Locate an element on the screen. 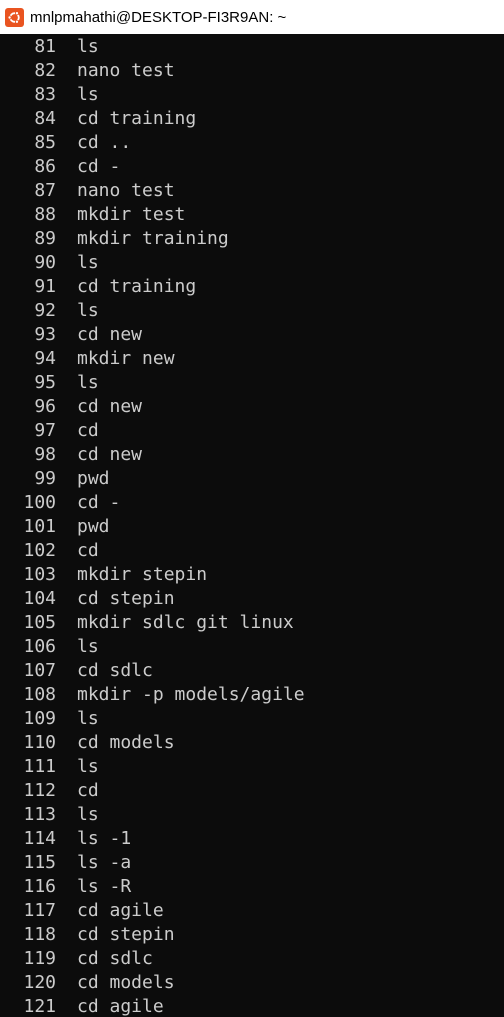  history-line: 107 cd sdlc is located at coordinates (252, 671).